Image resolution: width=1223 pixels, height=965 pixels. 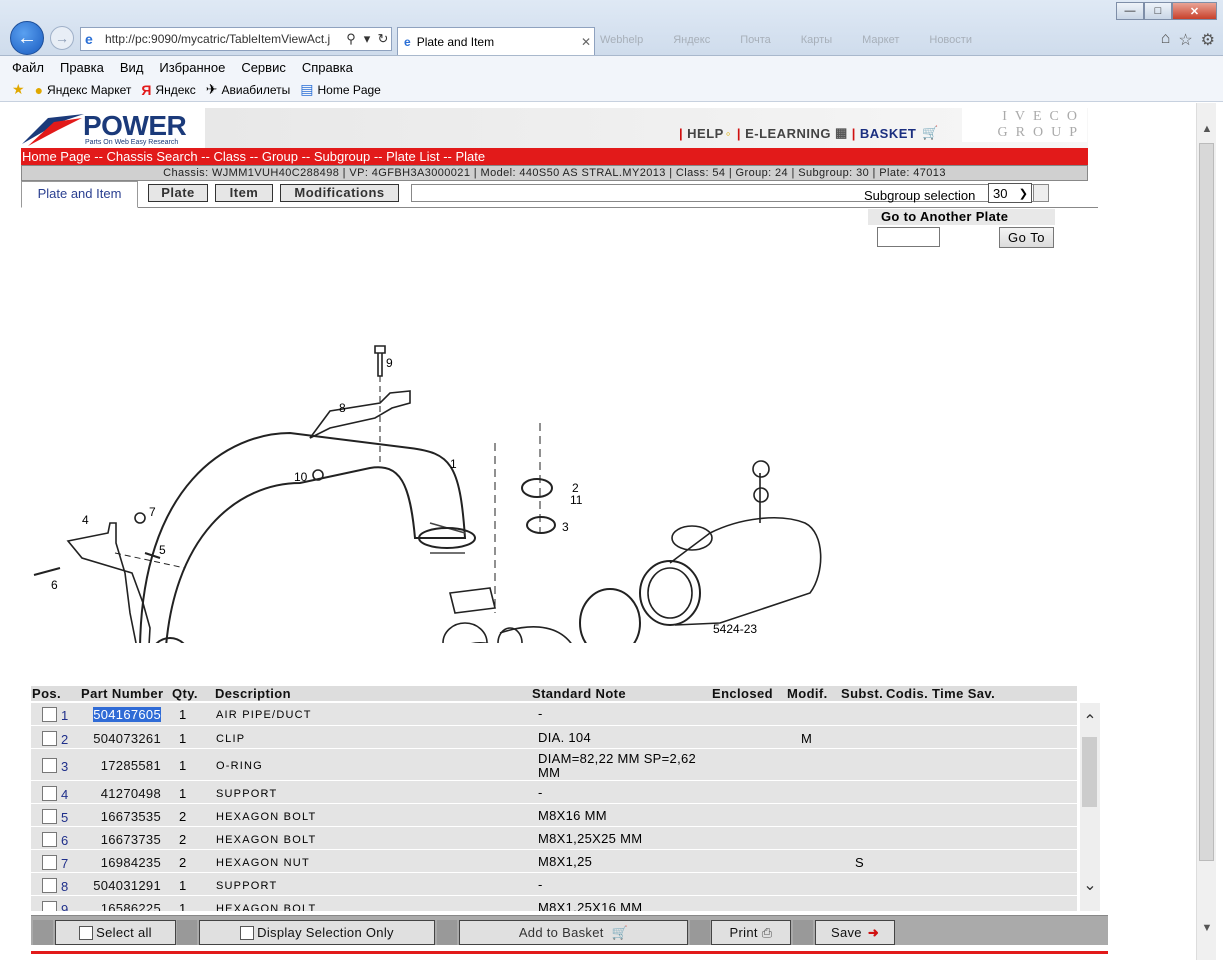 What do you see at coordinates (586, 42) in the screenshot?
I see `close-tab-icon: ✕` at bounding box center [586, 42].